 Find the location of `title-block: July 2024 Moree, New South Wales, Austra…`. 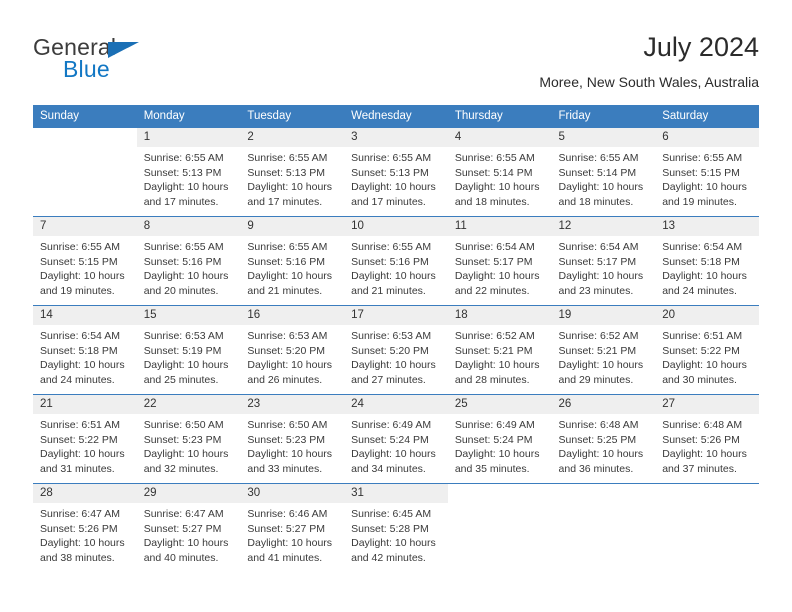

title-block: July 2024 Moree, New South Wales, Austra… is located at coordinates (649, 61).